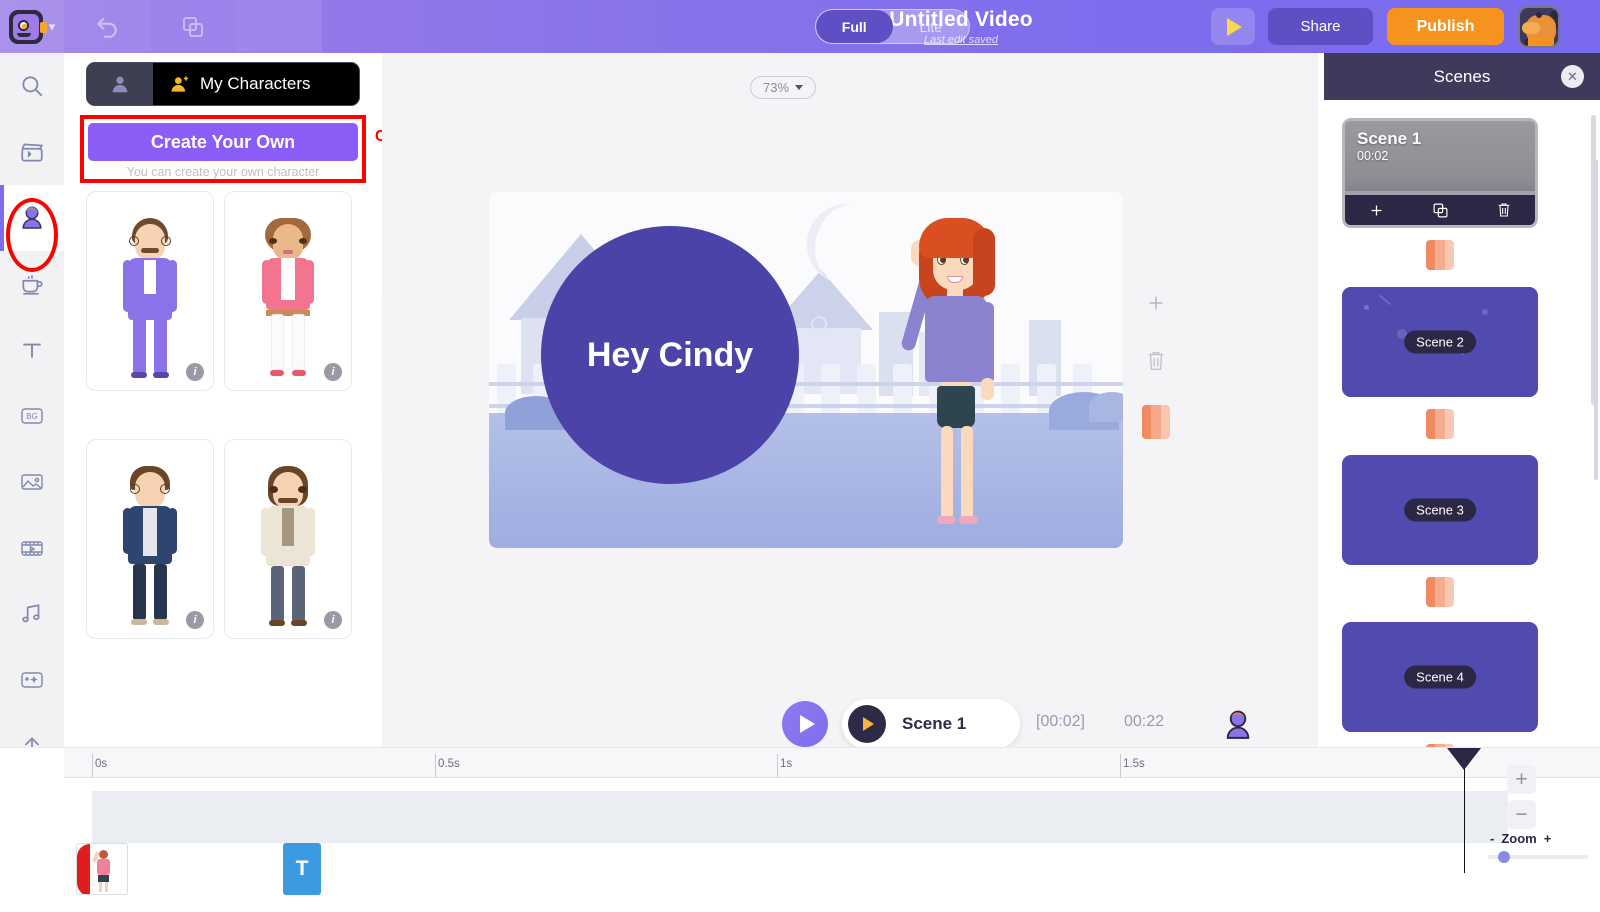  I want to click on character-icon, so click(32, 217).